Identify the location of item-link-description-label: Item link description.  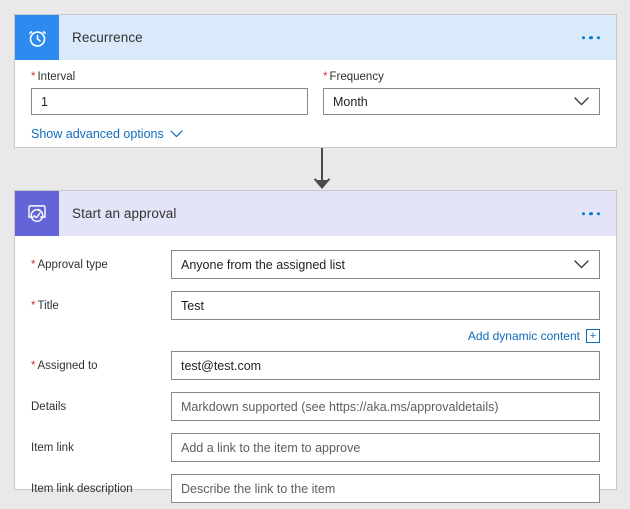
(101, 489).